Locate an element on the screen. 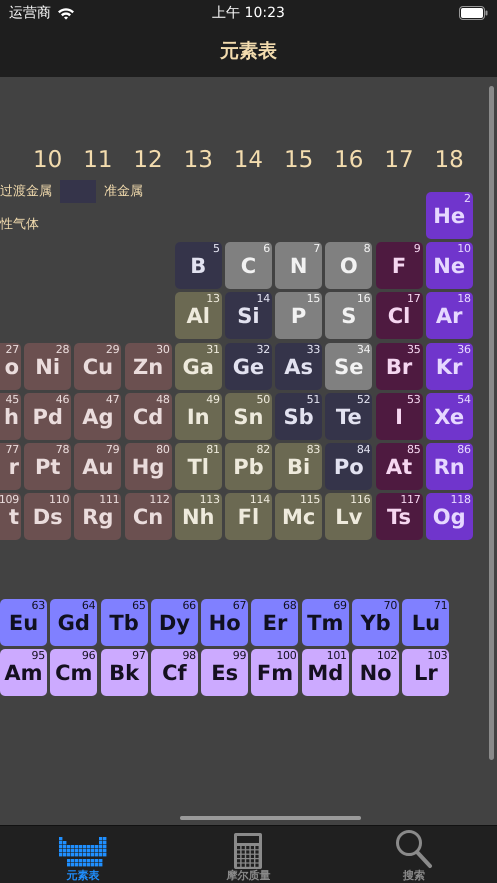 This screenshot has height=883, width=497. periodic-table-icon is located at coordinates (82, 853).